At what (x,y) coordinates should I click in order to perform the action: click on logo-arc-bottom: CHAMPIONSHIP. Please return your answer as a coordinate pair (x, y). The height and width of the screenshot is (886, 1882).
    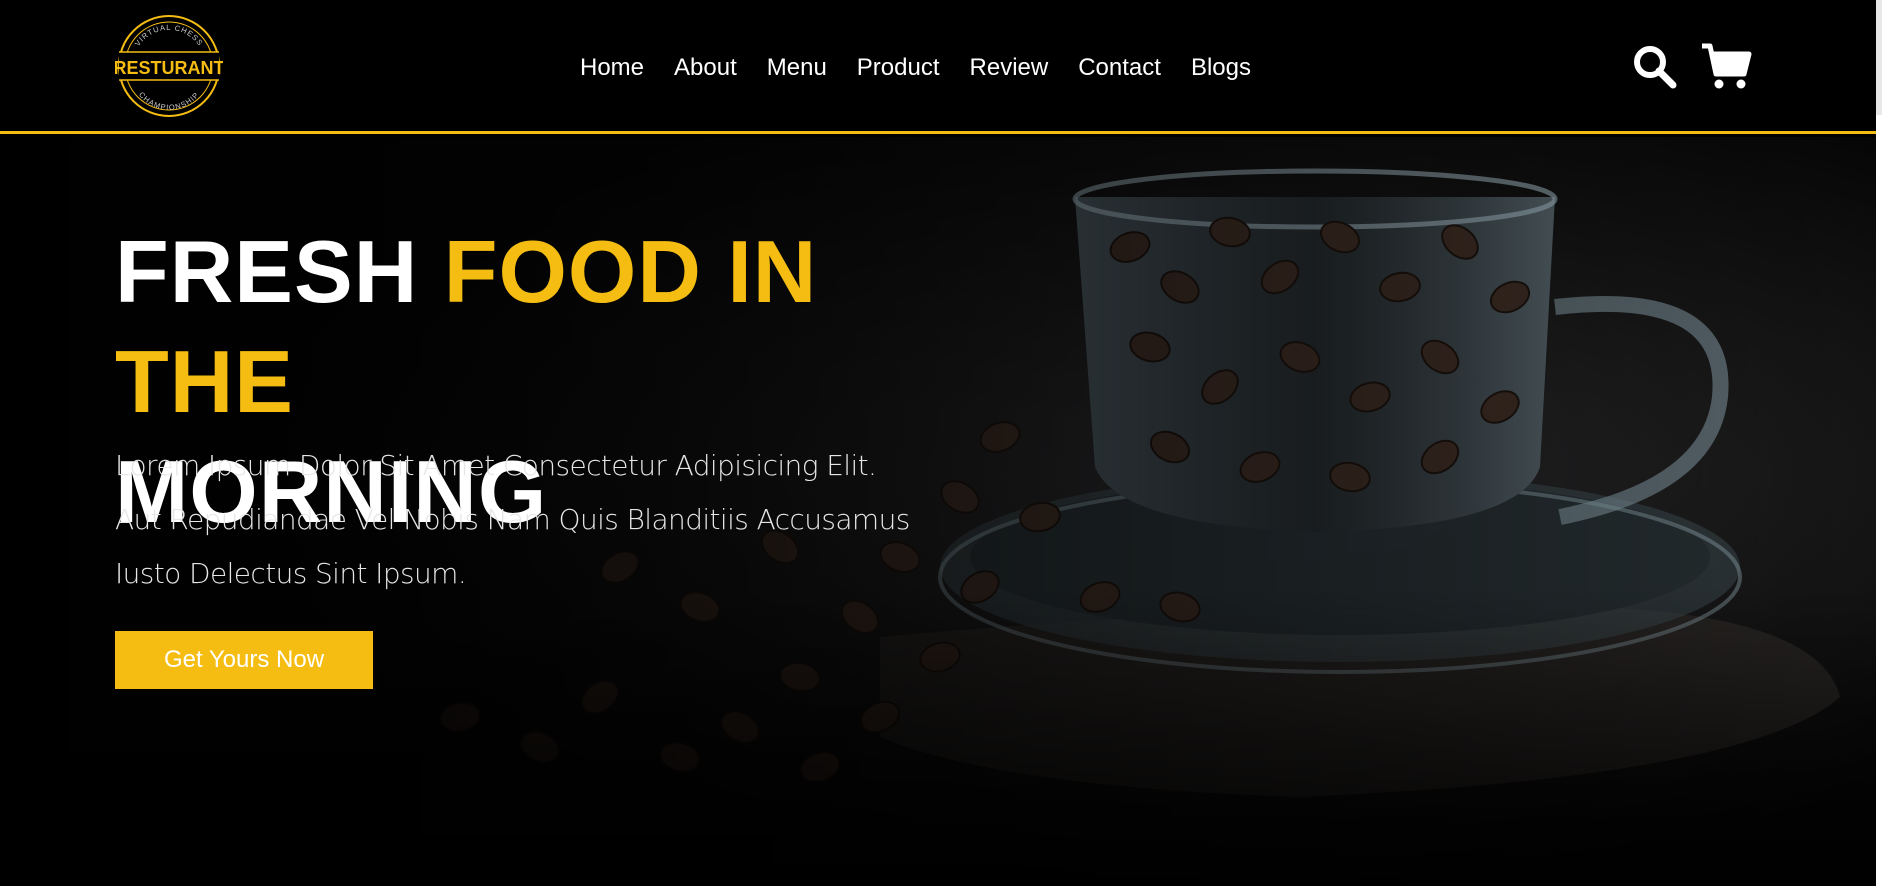
    Looking at the image, I should click on (168, 101).